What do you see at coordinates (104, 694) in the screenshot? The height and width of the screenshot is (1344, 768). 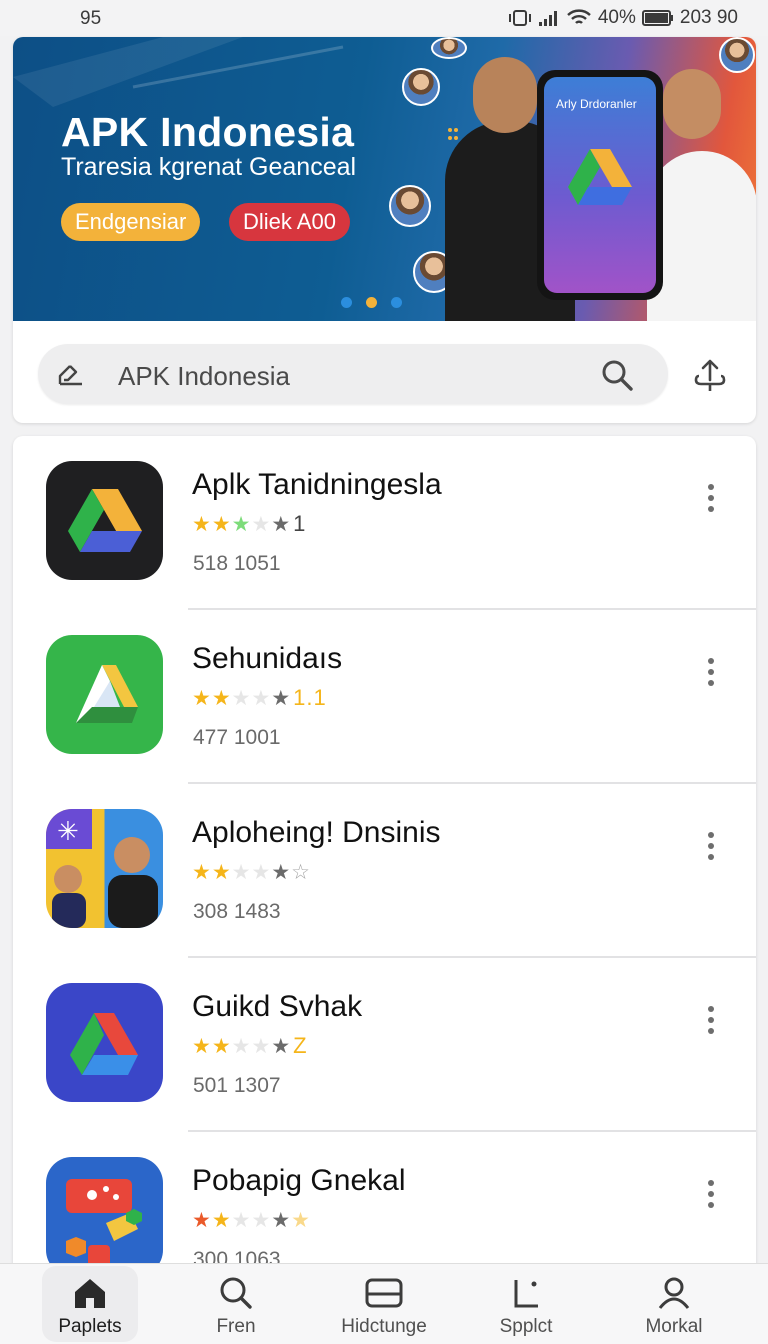 I see `drive-green-icon` at bounding box center [104, 694].